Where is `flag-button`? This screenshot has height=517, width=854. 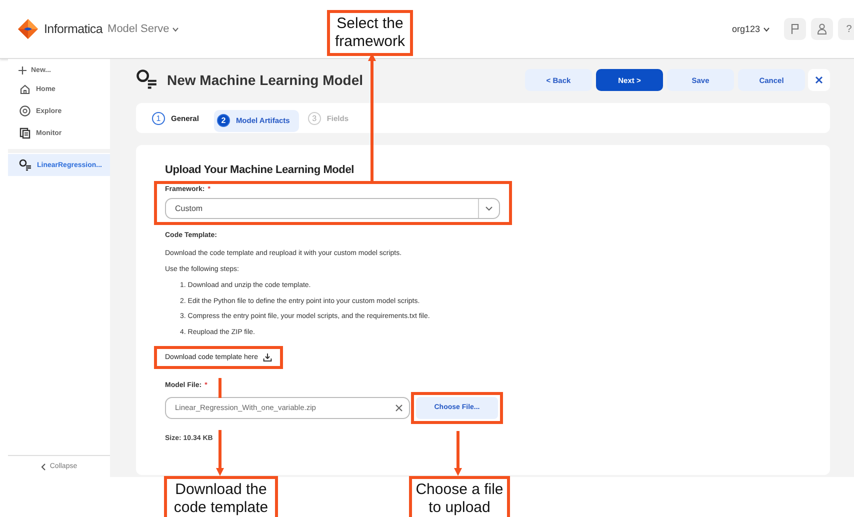
flag-button is located at coordinates (795, 29).